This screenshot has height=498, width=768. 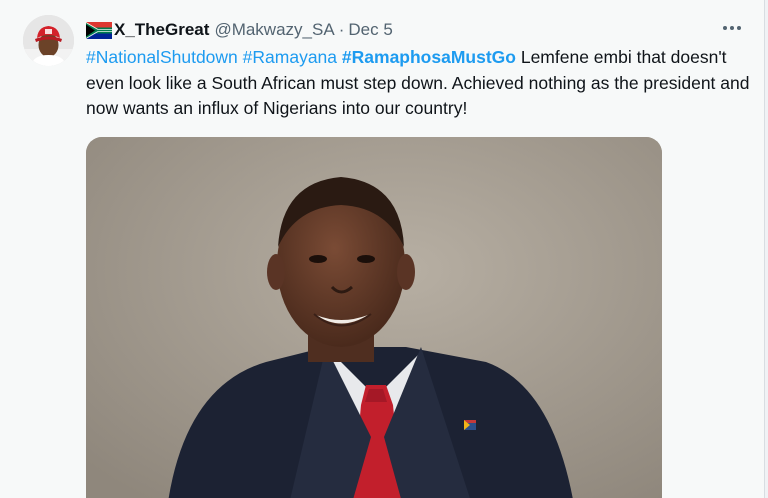 What do you see at coordinates (429, 57) in the screenshot?
I see `hashtag-link: #RamaphosaMustGo` at bounding box center [429, 57].